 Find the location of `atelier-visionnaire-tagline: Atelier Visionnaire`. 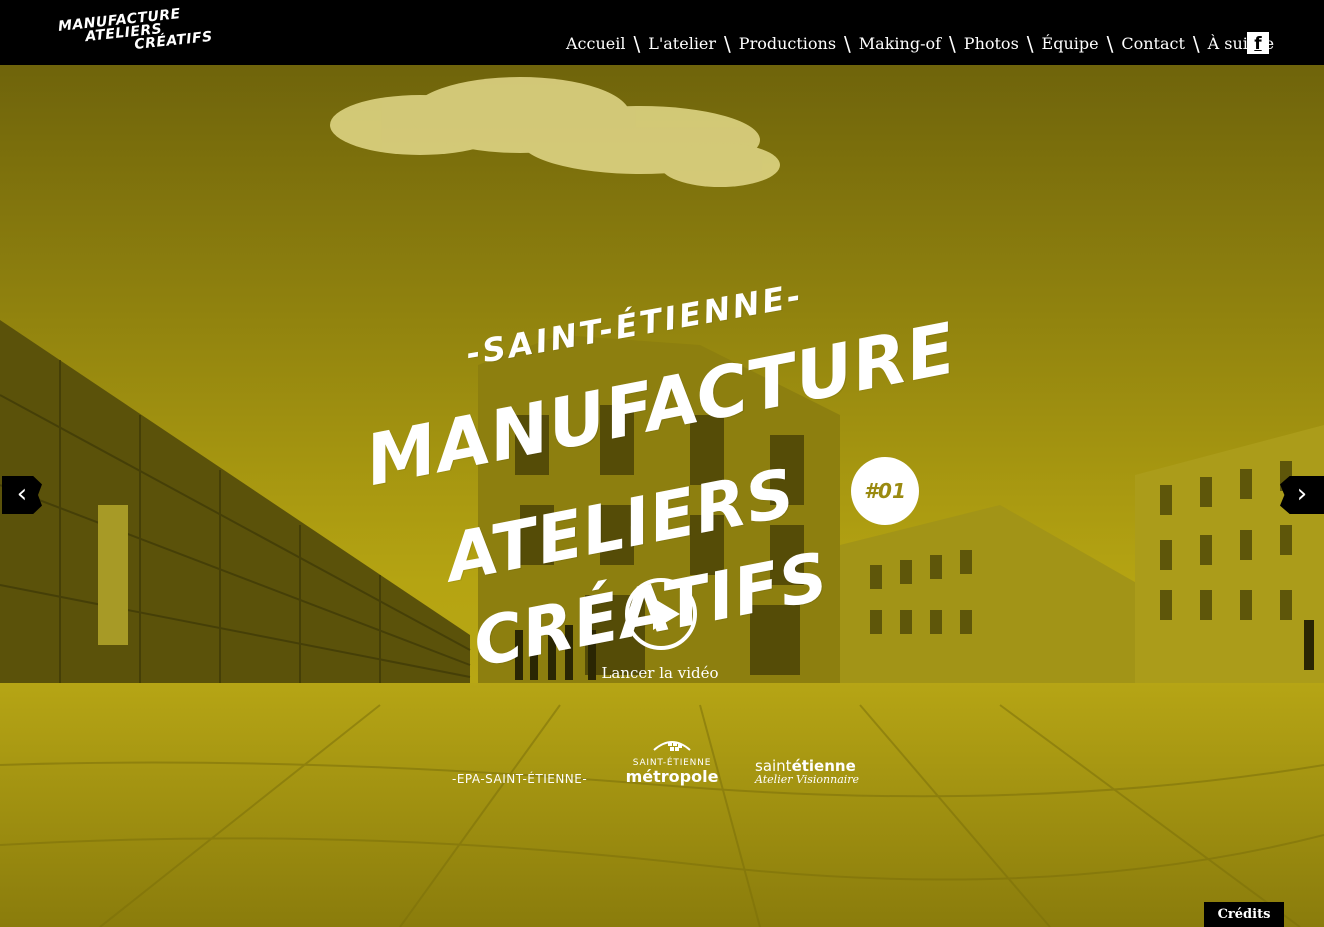

atelier-visionnaire-tagline: Atelier Visionnaire is located at coordinates (807, 779).